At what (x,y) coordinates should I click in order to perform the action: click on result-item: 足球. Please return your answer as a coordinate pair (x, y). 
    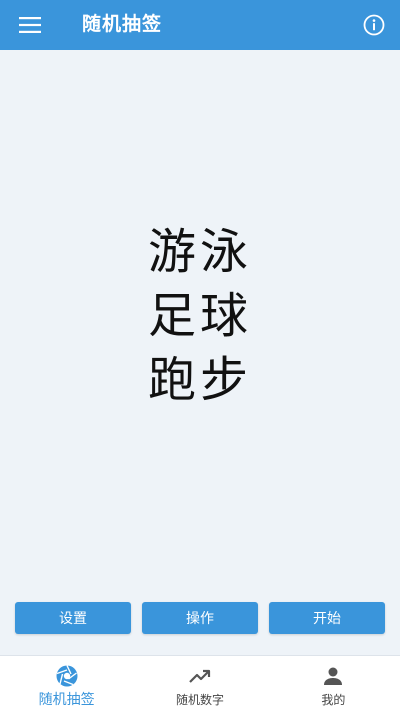
    Looking at the image, I should click on (199, 316).